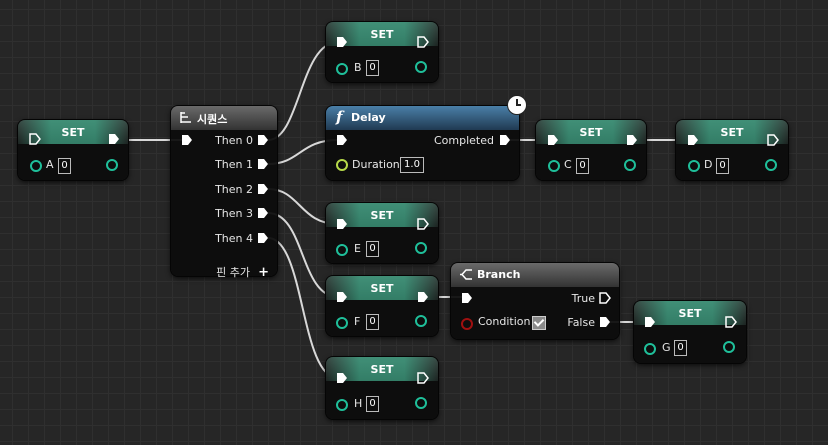 The width and height of the screenshot is (828, 445). I want to click on branch-icon, so click(466, 274).